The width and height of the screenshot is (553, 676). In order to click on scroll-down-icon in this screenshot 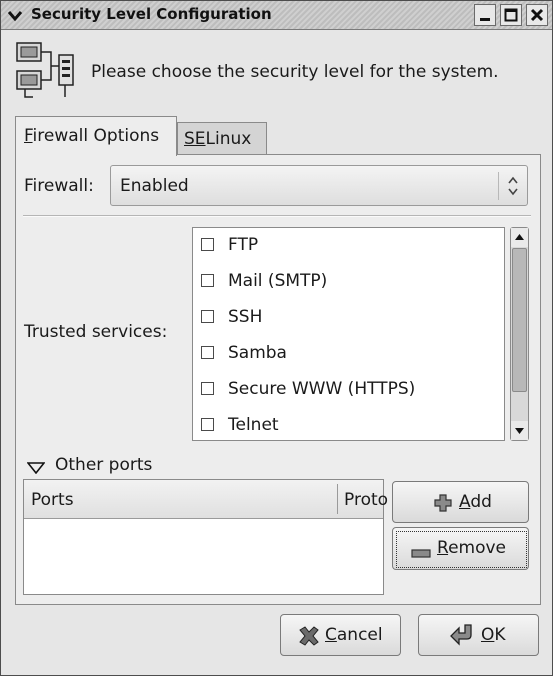, I will do `click(519, 430)`.